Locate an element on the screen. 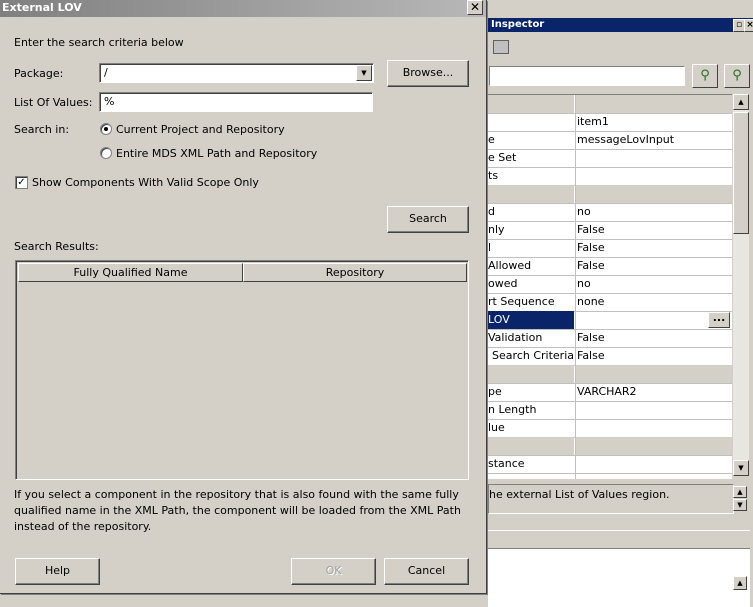 The image size is (753, 607). property-row: Validation False is located at coordinates (610, 338).